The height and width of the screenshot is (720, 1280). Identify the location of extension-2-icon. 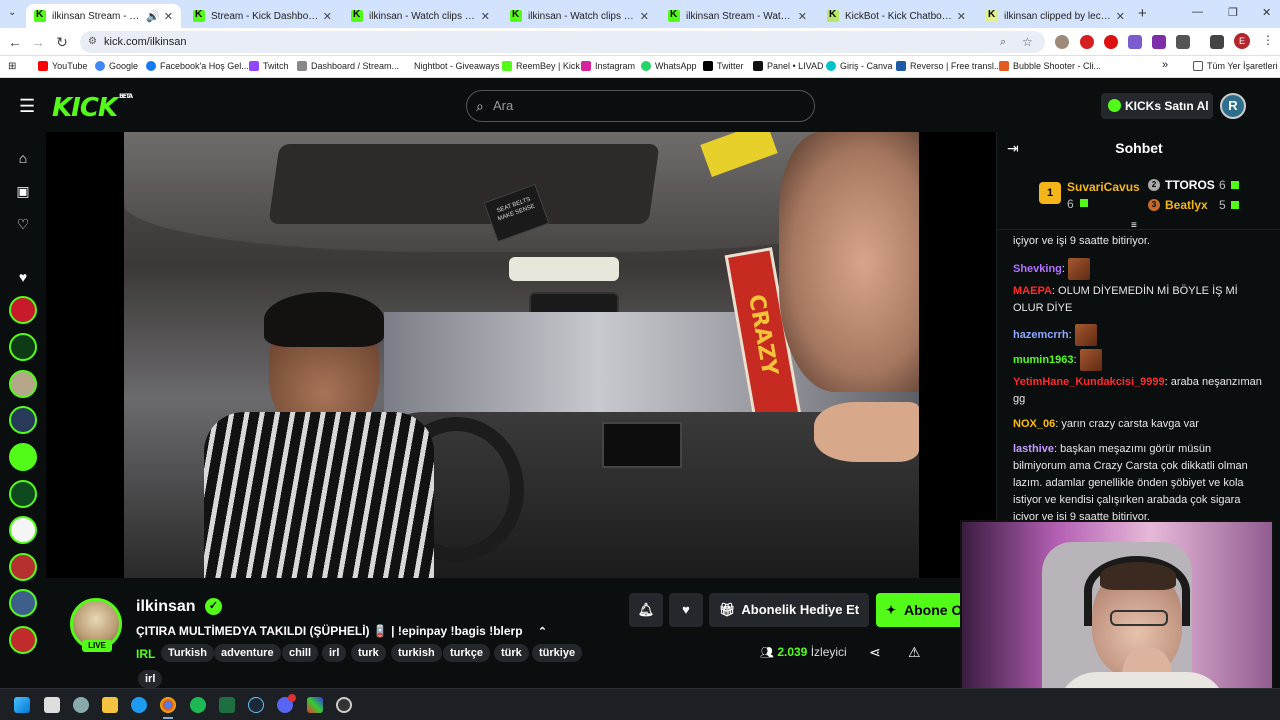
(1087, 42).